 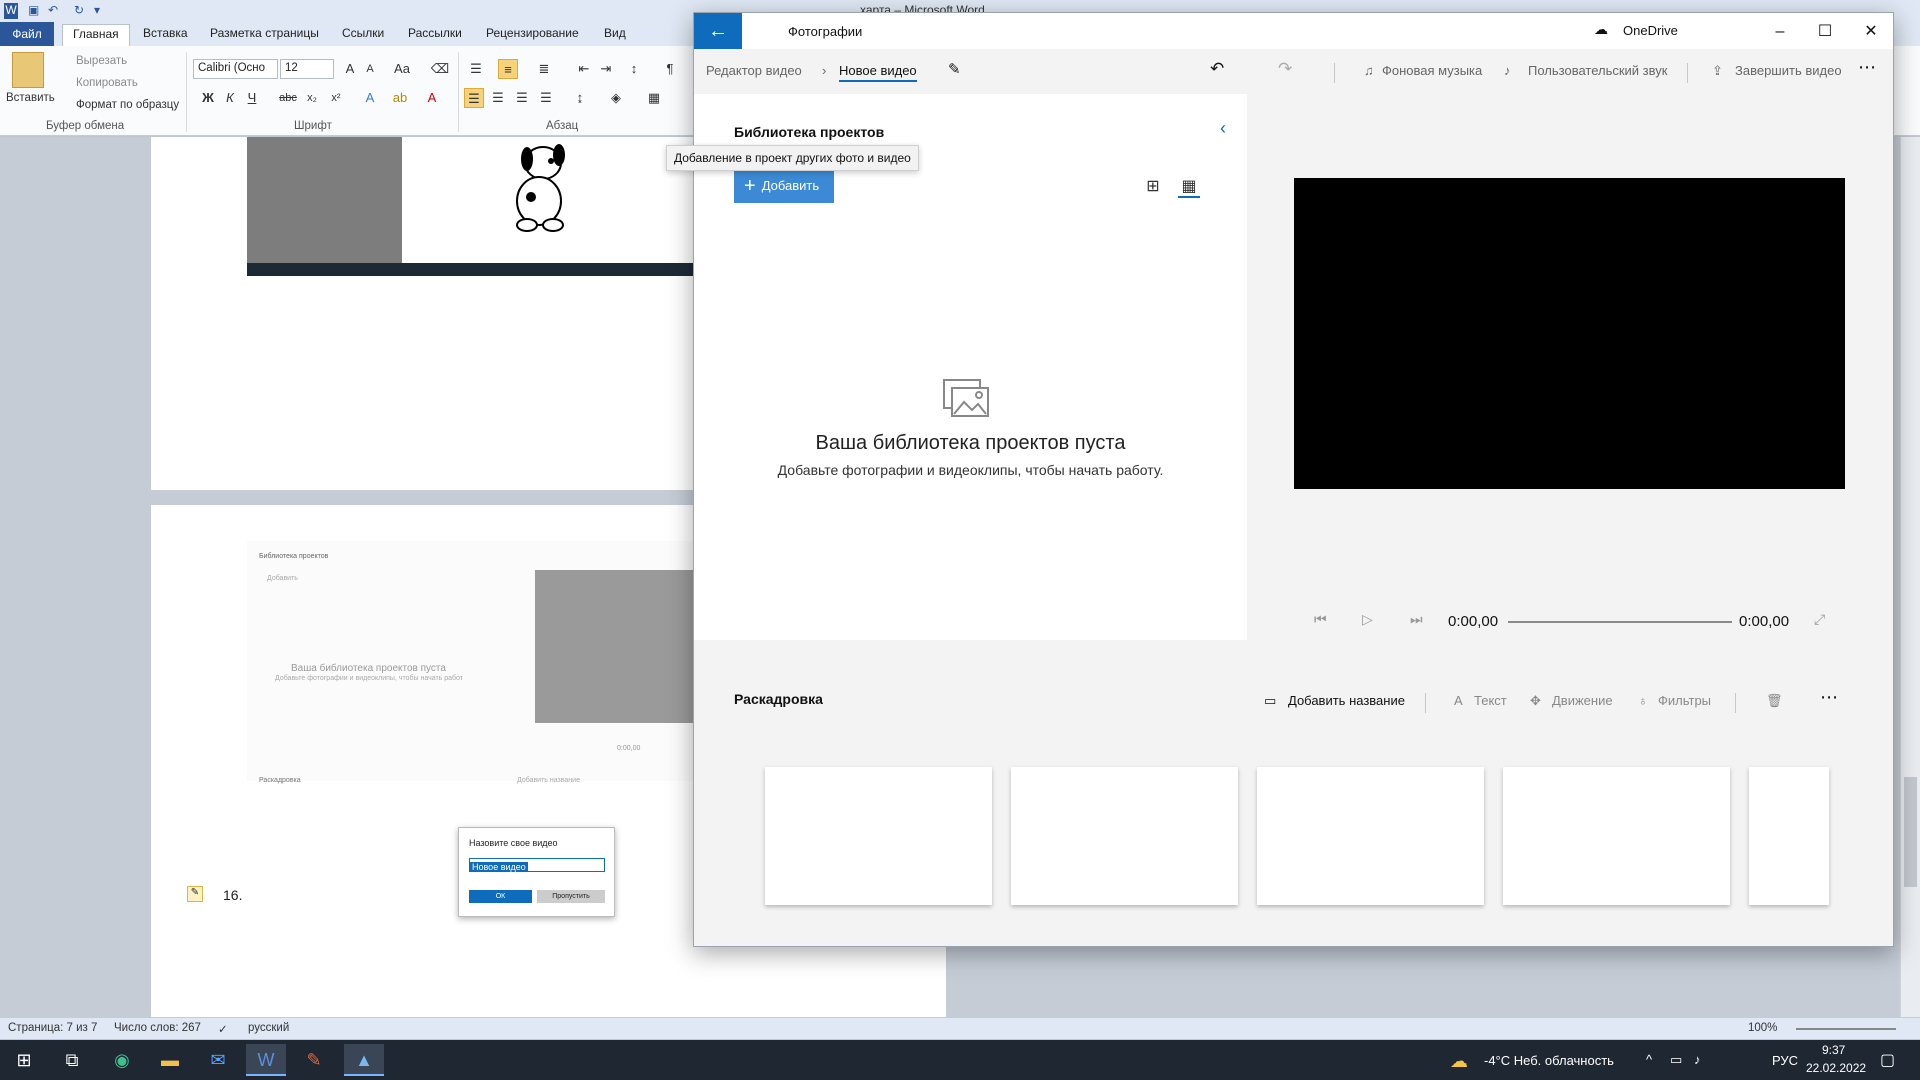 I want to click on word-taskbar-icon: W, so click(x=266, y=1060).